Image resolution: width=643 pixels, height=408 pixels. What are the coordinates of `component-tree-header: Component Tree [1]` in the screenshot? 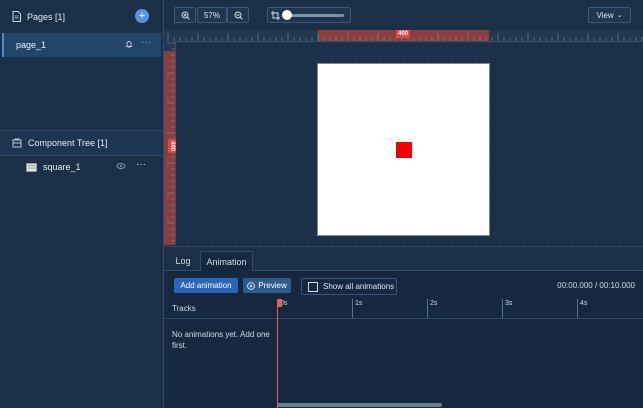 It's located at (81, 143).